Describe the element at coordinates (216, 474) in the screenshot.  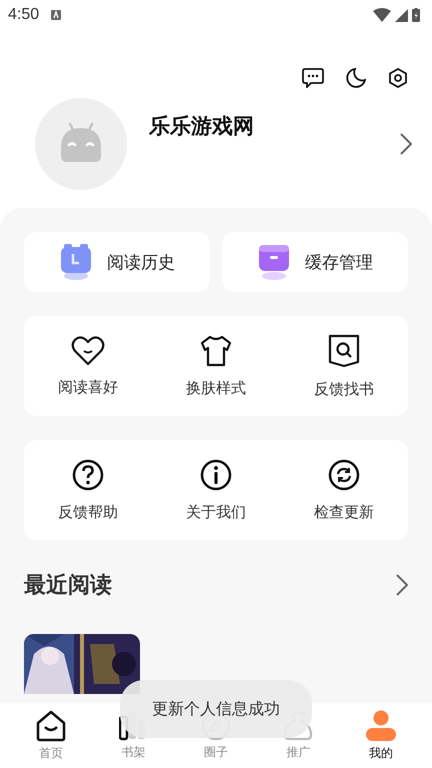
I see `info-icon` at that location.